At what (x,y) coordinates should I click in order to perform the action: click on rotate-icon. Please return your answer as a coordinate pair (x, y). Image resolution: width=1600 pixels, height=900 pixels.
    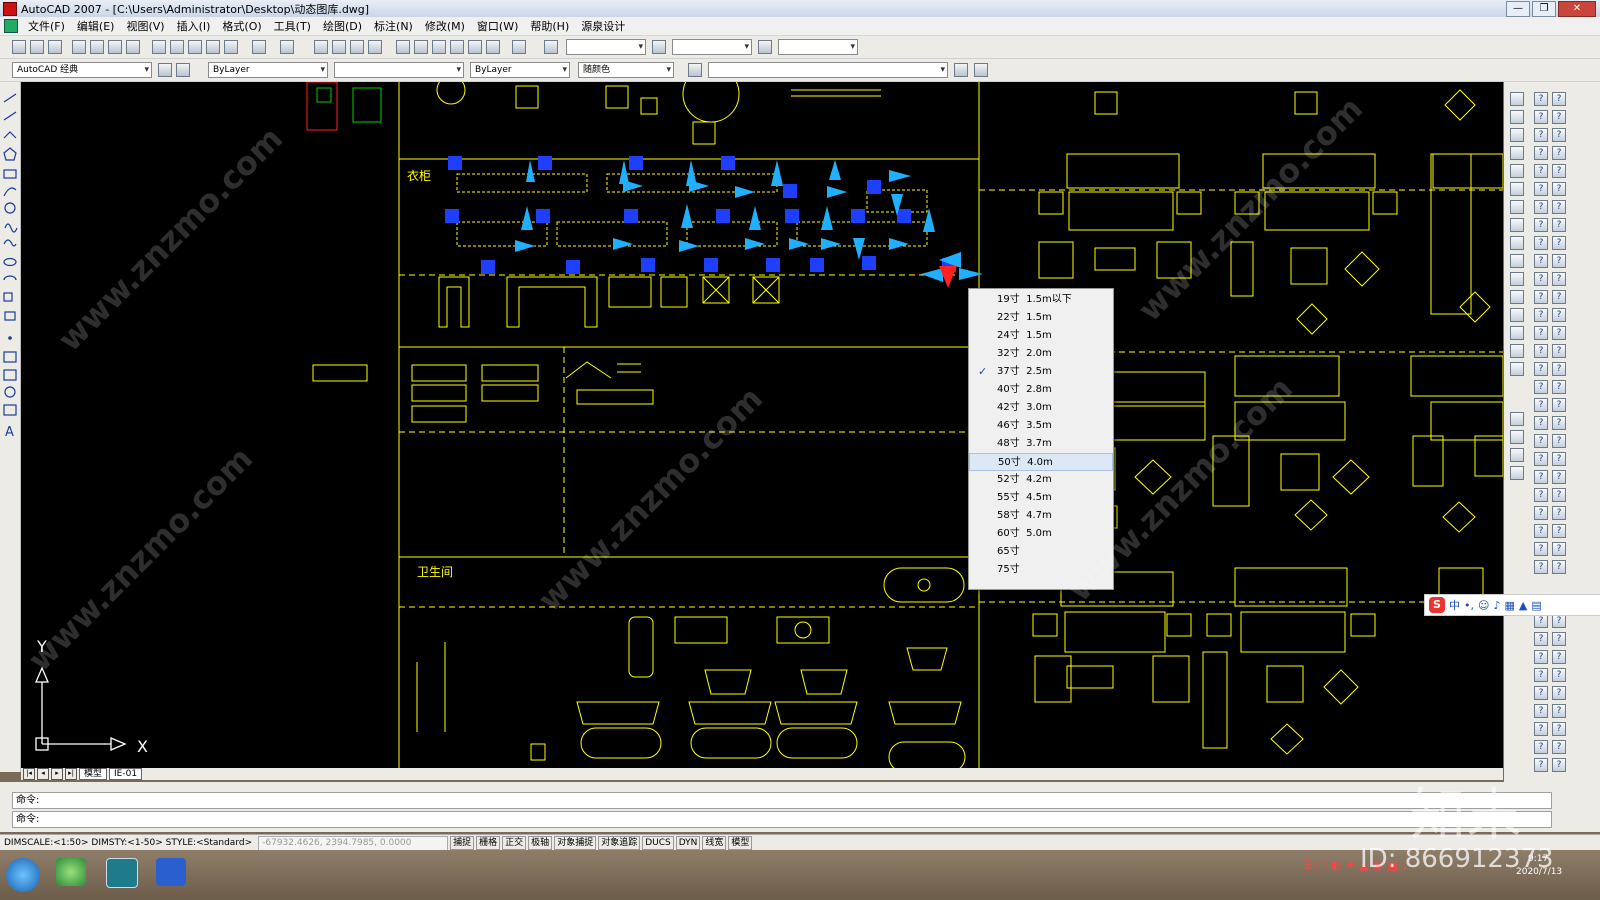
    Looking at the image, I should click on (1517, 207).